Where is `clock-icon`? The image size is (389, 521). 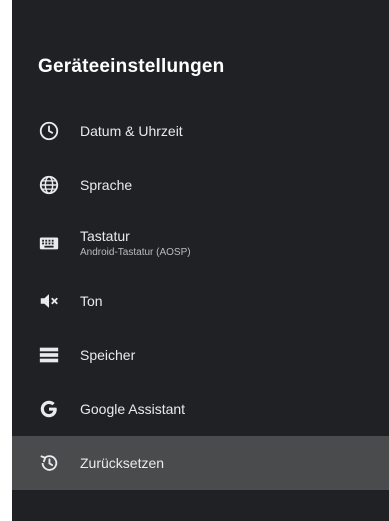 clock-icon is located at coordinates (49, 131).